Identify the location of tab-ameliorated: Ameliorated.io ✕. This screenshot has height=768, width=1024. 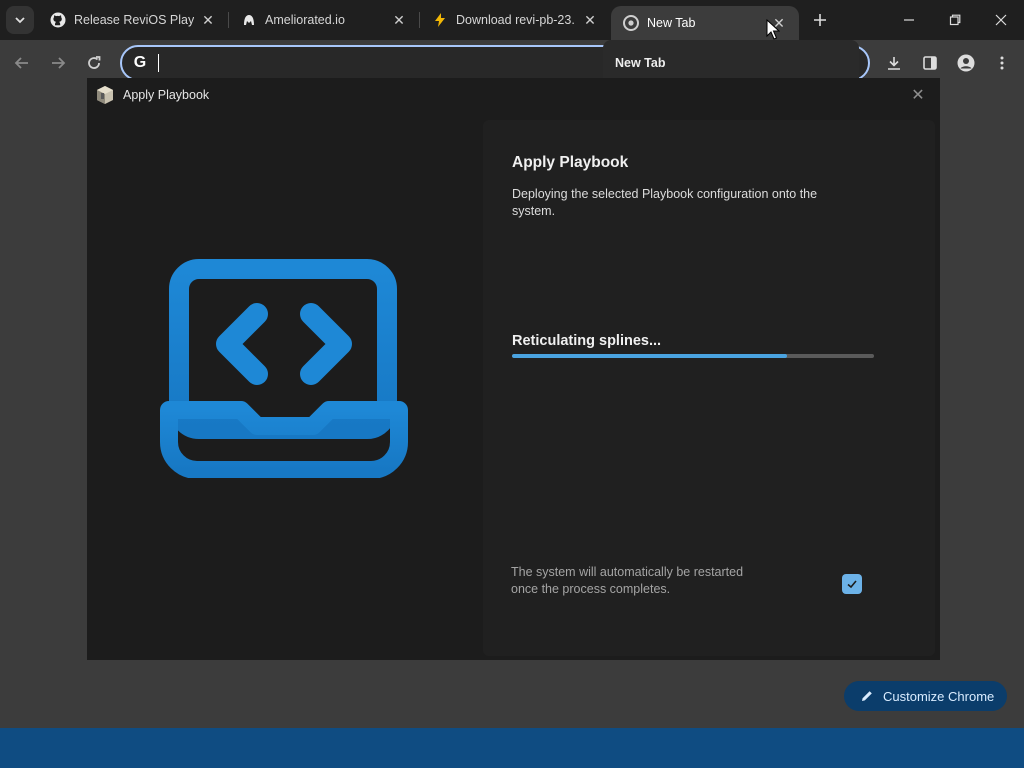
(324, 20).